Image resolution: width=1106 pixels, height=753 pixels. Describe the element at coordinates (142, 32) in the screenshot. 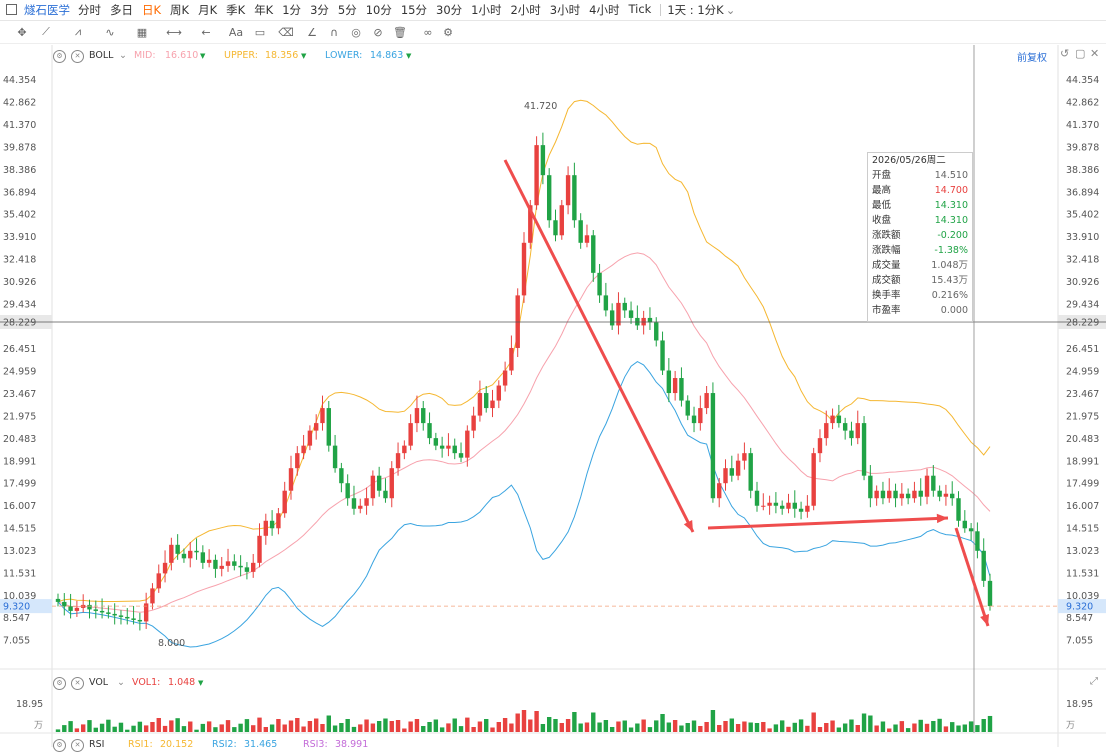

I see `fib-icon: ▦` at that location.